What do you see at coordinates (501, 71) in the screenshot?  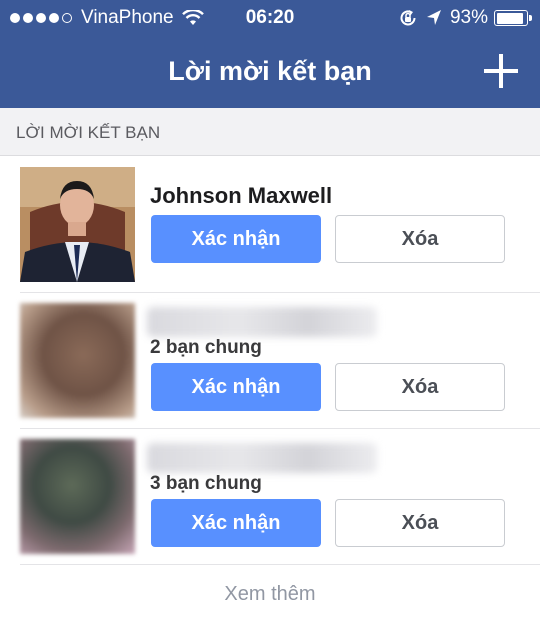 I see `add-friend-plus-icon` at bounding box center [501, 71].